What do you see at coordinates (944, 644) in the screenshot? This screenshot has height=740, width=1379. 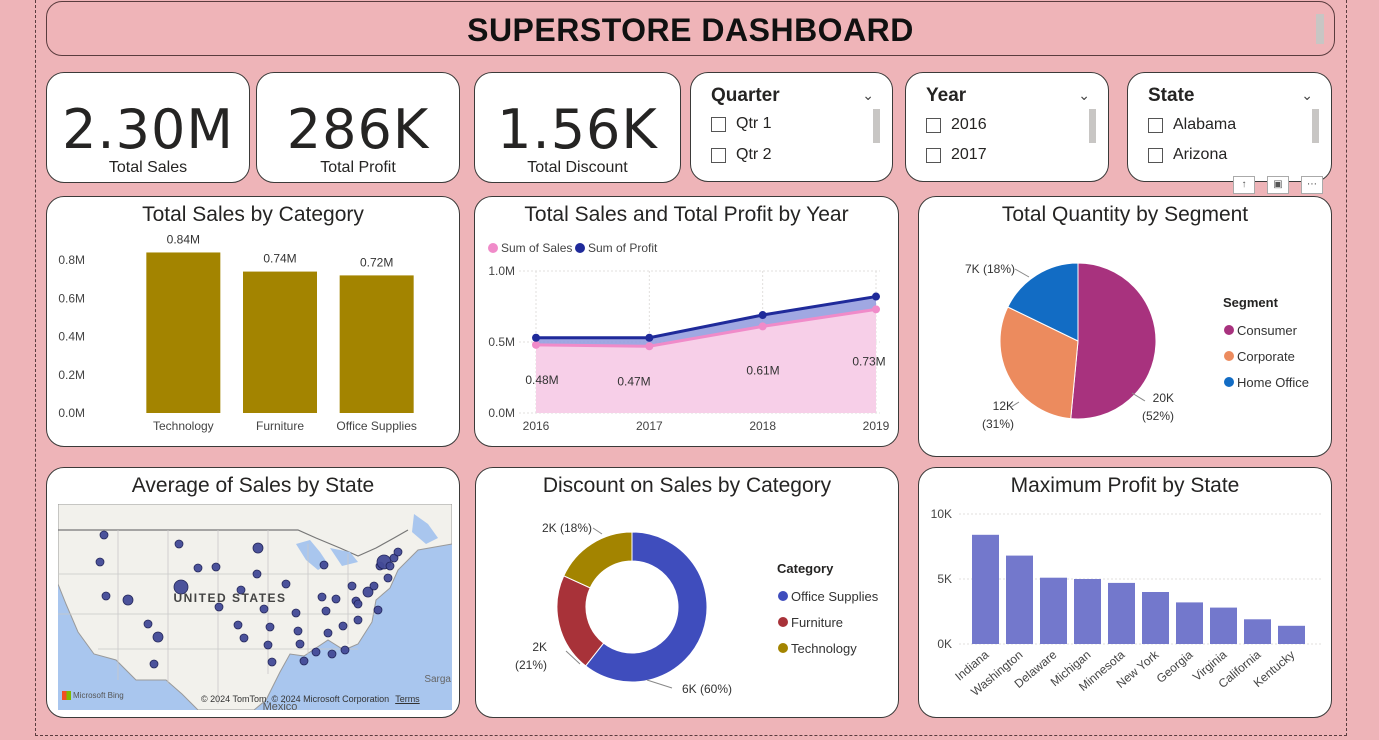 I see `y-tick-label: 0K` at bounding box center [944, 644].